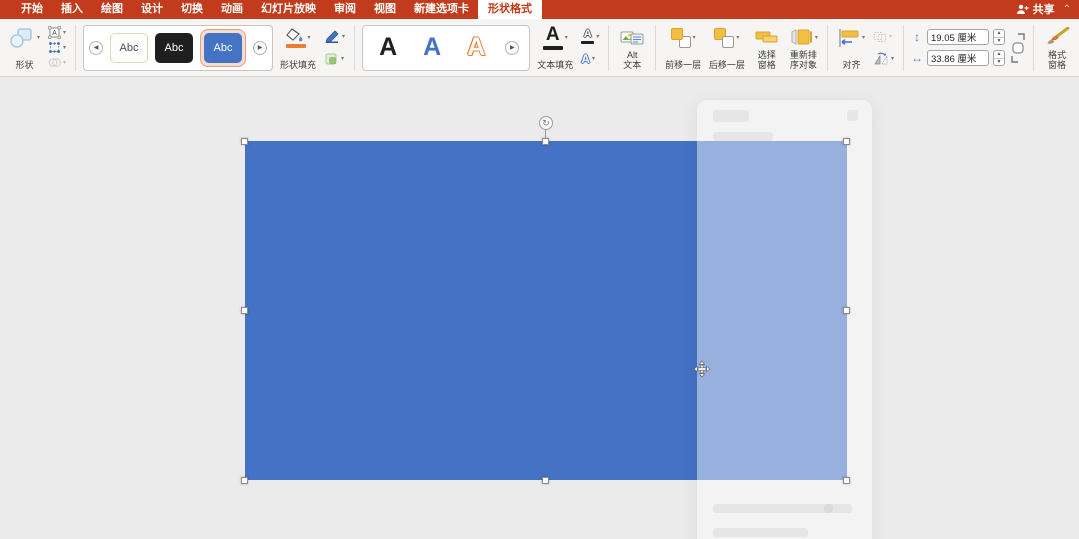  Describe the element at coordinates (294, 34) in the screenshot. I see `paint-bucket-icon` at that location.